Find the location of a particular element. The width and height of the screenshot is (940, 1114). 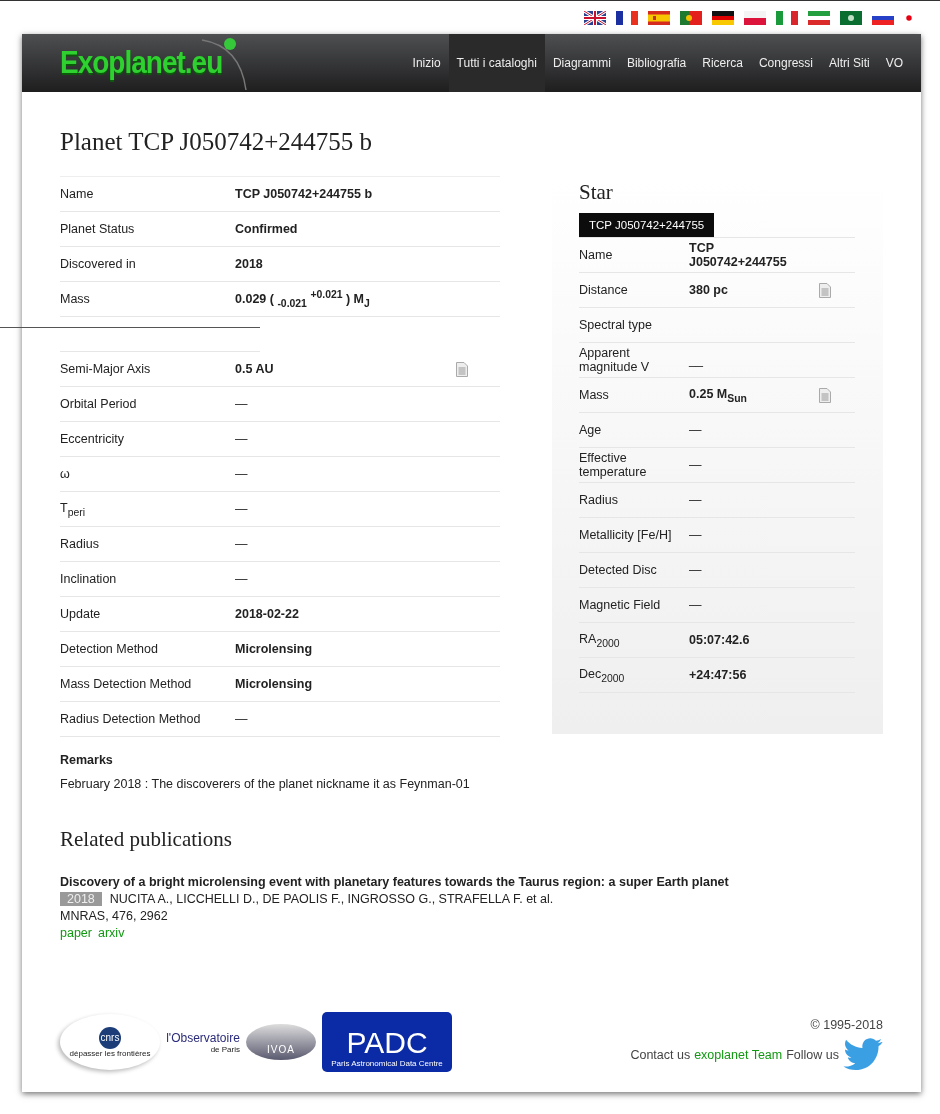

field-value: 0.029 ( $_{-0.021}$ $^{+0.021}$ ) M$_{J}$ is located at coordinates (302, 299).